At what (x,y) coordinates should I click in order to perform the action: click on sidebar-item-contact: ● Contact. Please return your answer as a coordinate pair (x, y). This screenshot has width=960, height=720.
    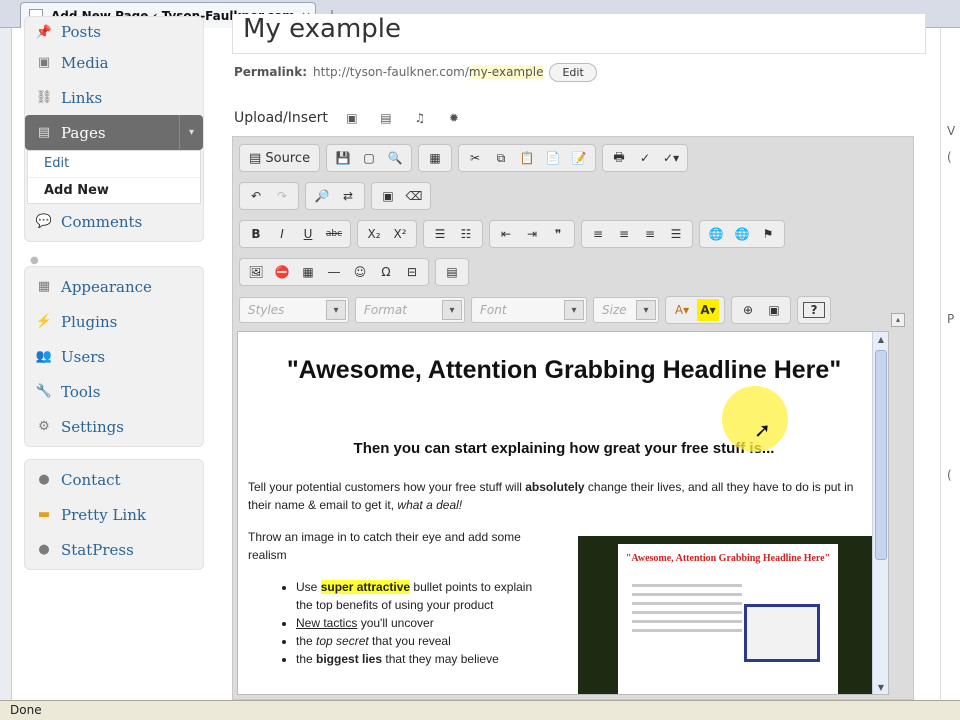
    Looking at the image, I should click on (114, 479).